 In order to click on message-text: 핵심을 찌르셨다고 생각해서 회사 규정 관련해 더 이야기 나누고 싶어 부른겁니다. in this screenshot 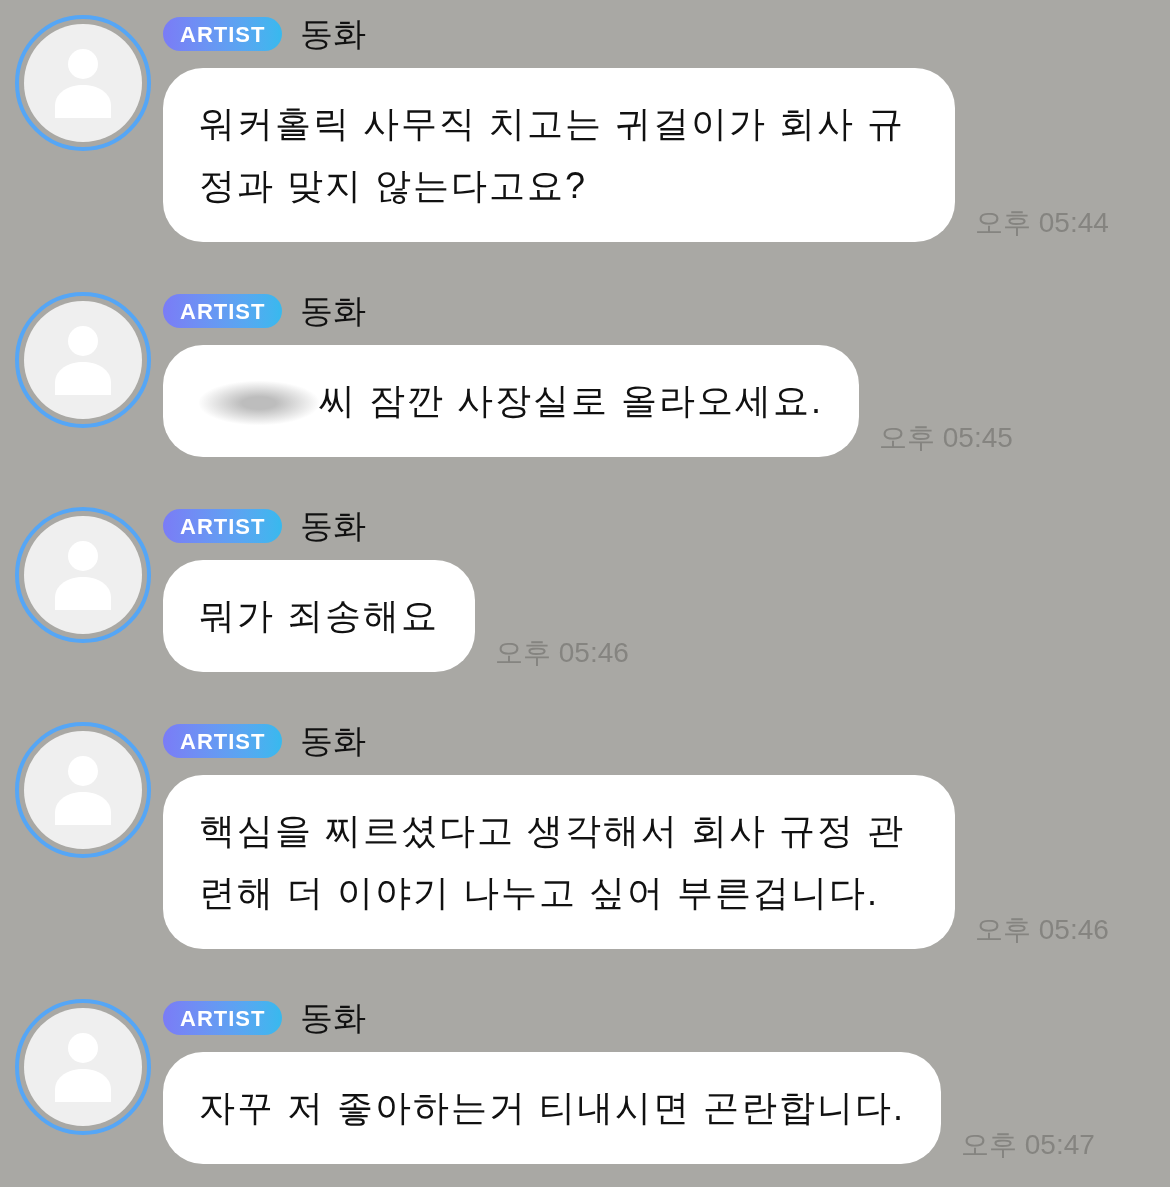, I will do `click(552, 861)`.